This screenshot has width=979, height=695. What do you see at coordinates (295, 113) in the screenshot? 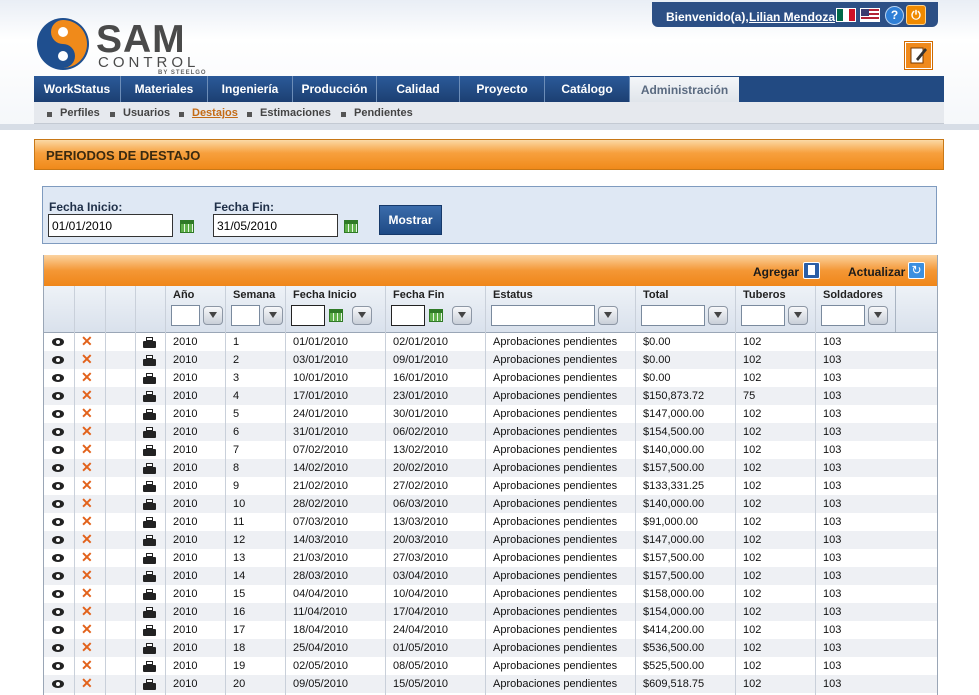
I see `subnav-item-estimaciones: Estimaciones` at bounding box center [295, 113].